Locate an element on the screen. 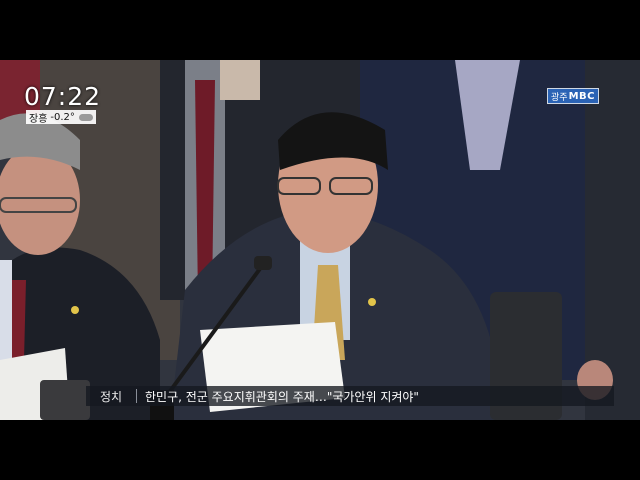  weather-widget: 장흥 -0.2° is located at coordinates (61, 117).